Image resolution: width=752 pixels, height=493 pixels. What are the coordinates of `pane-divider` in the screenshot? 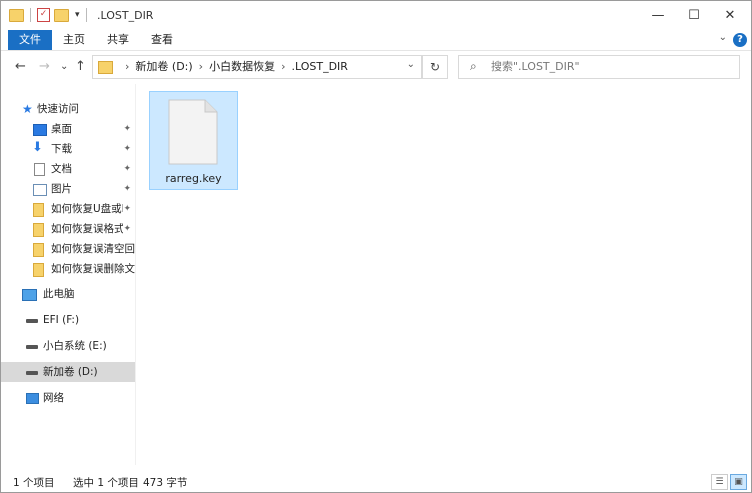 It's located at (135, 274).